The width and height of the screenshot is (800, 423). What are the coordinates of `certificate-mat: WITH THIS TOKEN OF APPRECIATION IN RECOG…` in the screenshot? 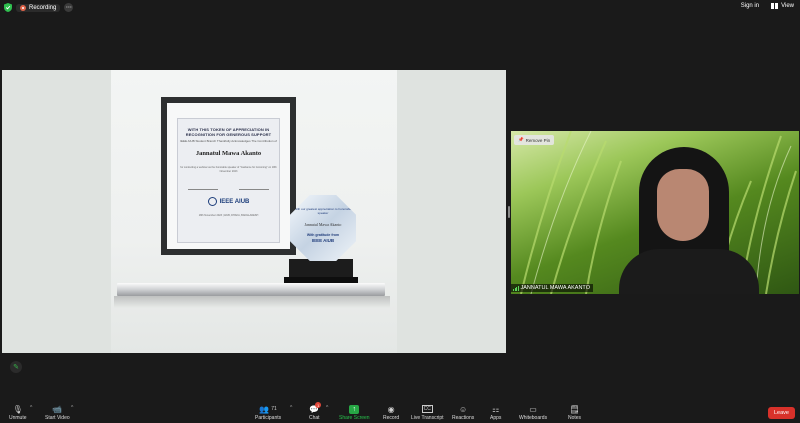 It's located at (228, 176).